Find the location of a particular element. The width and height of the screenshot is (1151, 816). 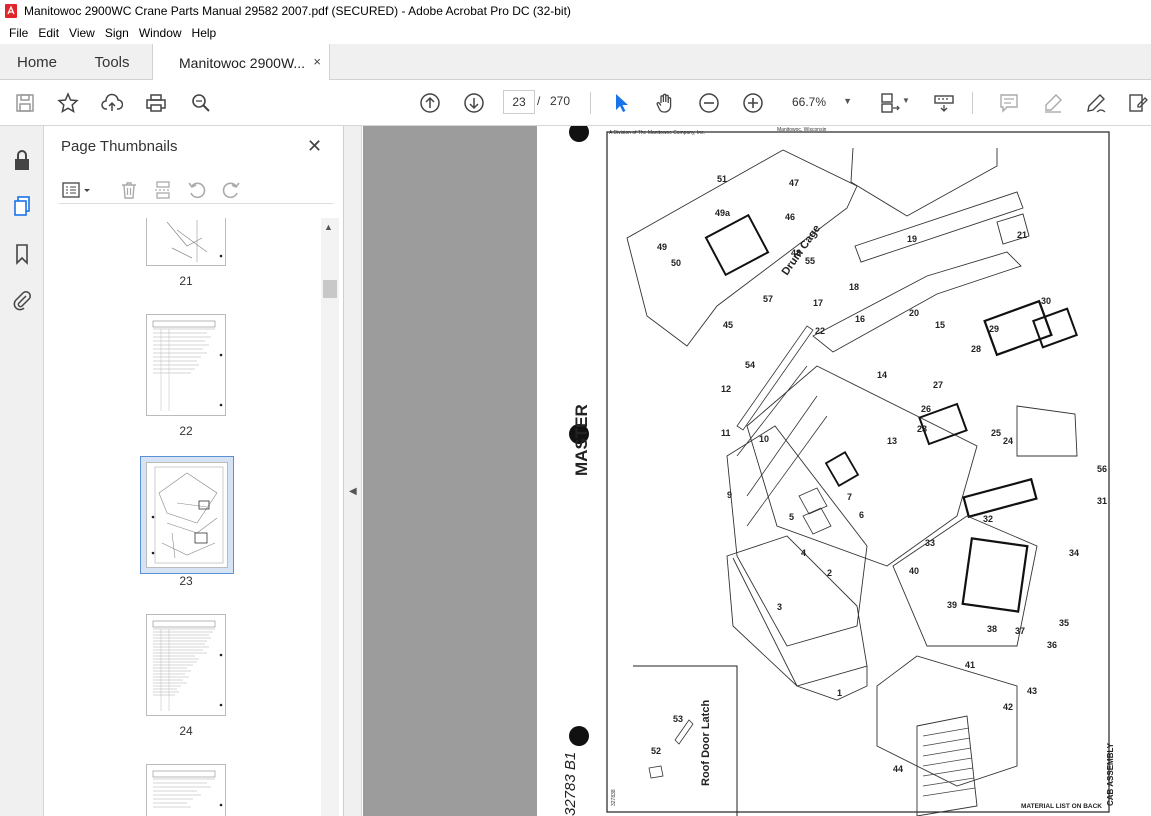

callout-24: 24 is located at coordinates (1008, 441).